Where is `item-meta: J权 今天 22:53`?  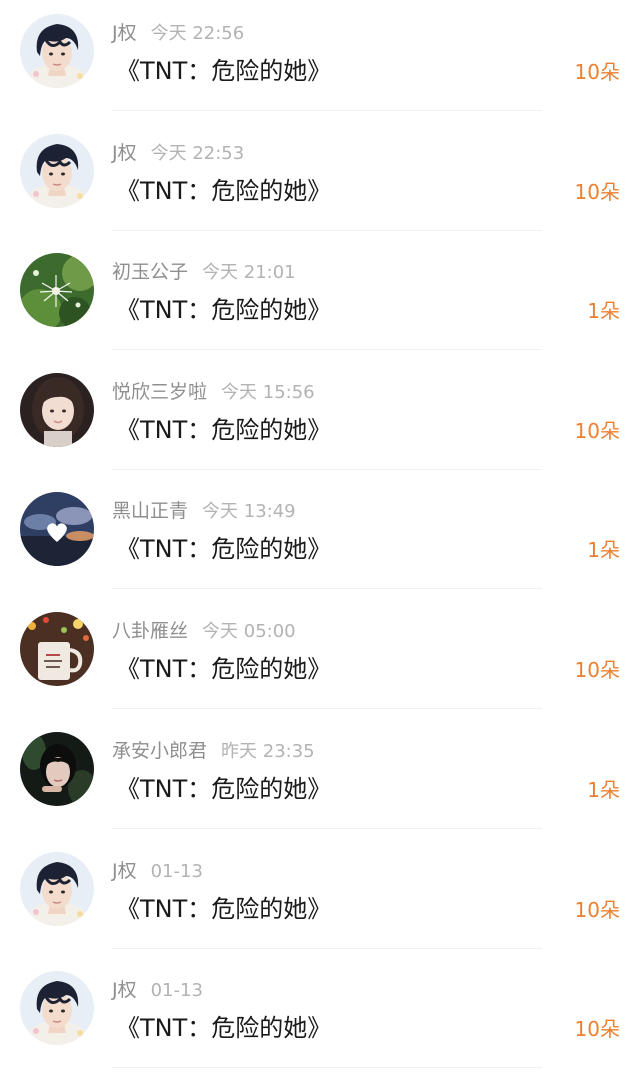 item-meta: J权 今天 22:53 is located at coordinates (178, 153).